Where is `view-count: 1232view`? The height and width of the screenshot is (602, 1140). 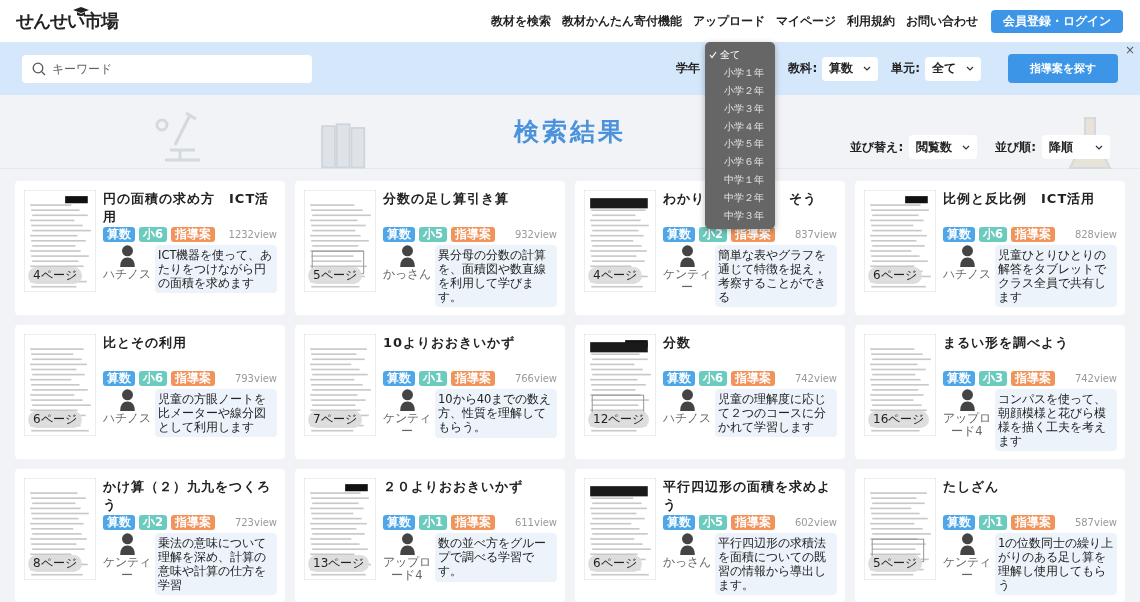 view-count: 1232view is located at coordinates (252, 234).